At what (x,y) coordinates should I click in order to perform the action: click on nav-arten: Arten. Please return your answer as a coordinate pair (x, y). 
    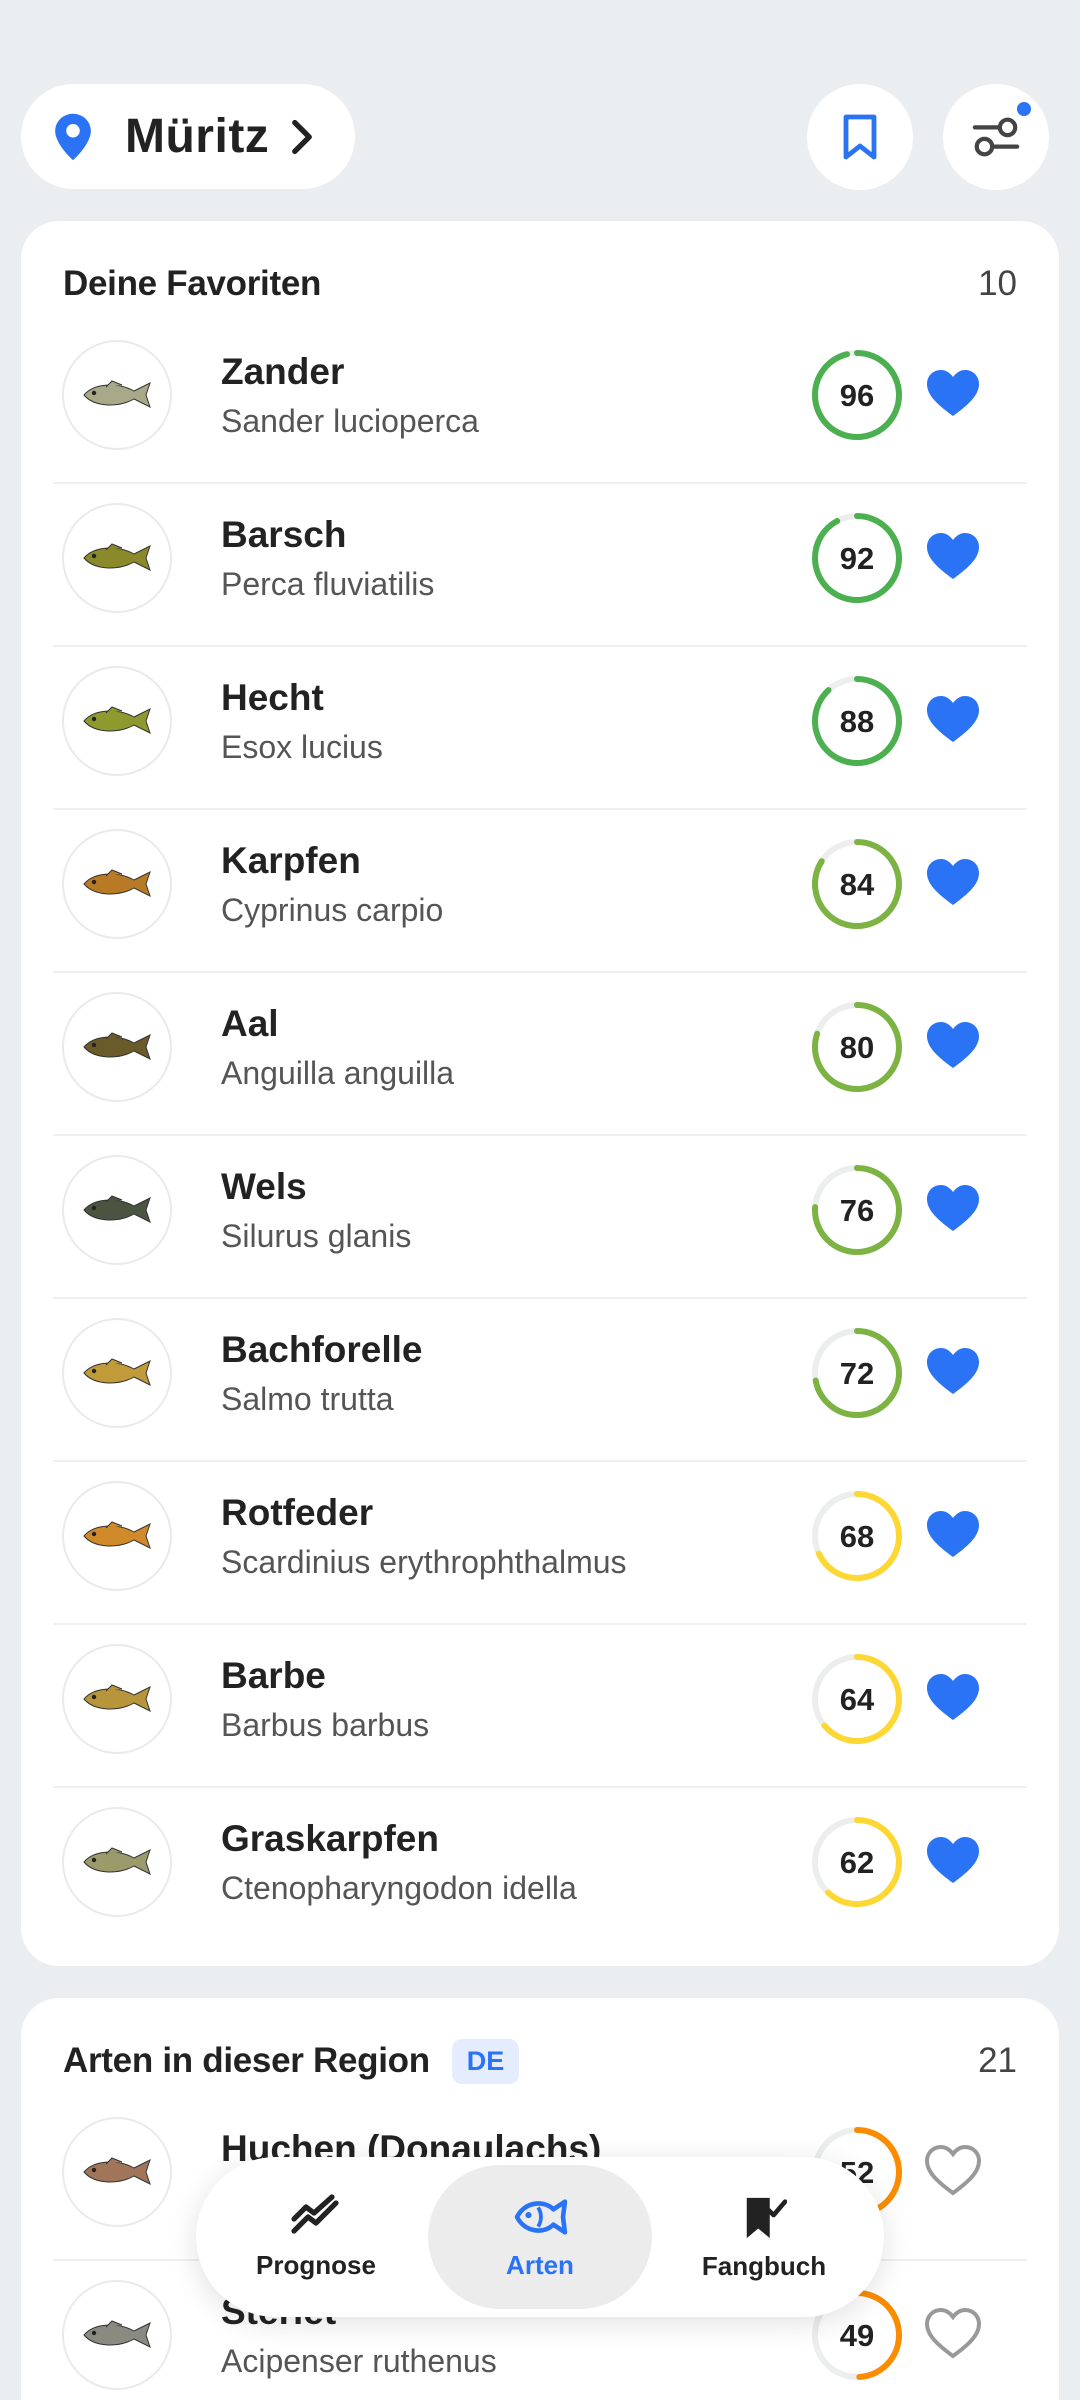
    Looking at the image, I should click on (540, 2237).